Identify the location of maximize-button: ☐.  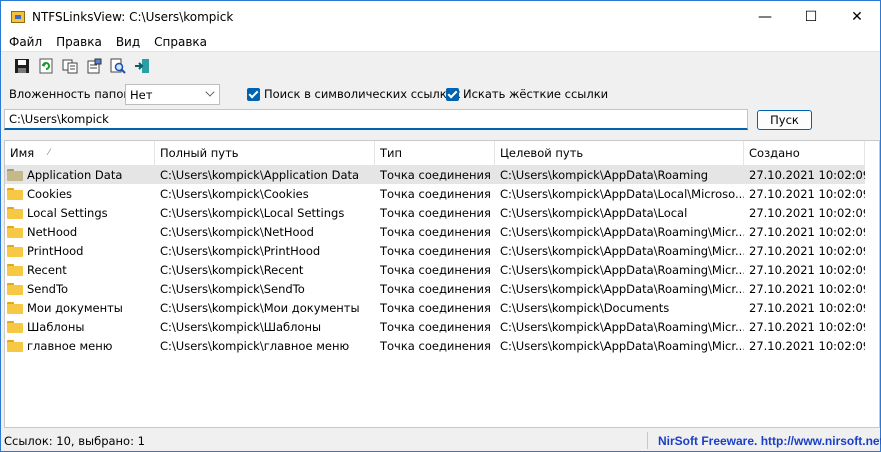
(811, 16).